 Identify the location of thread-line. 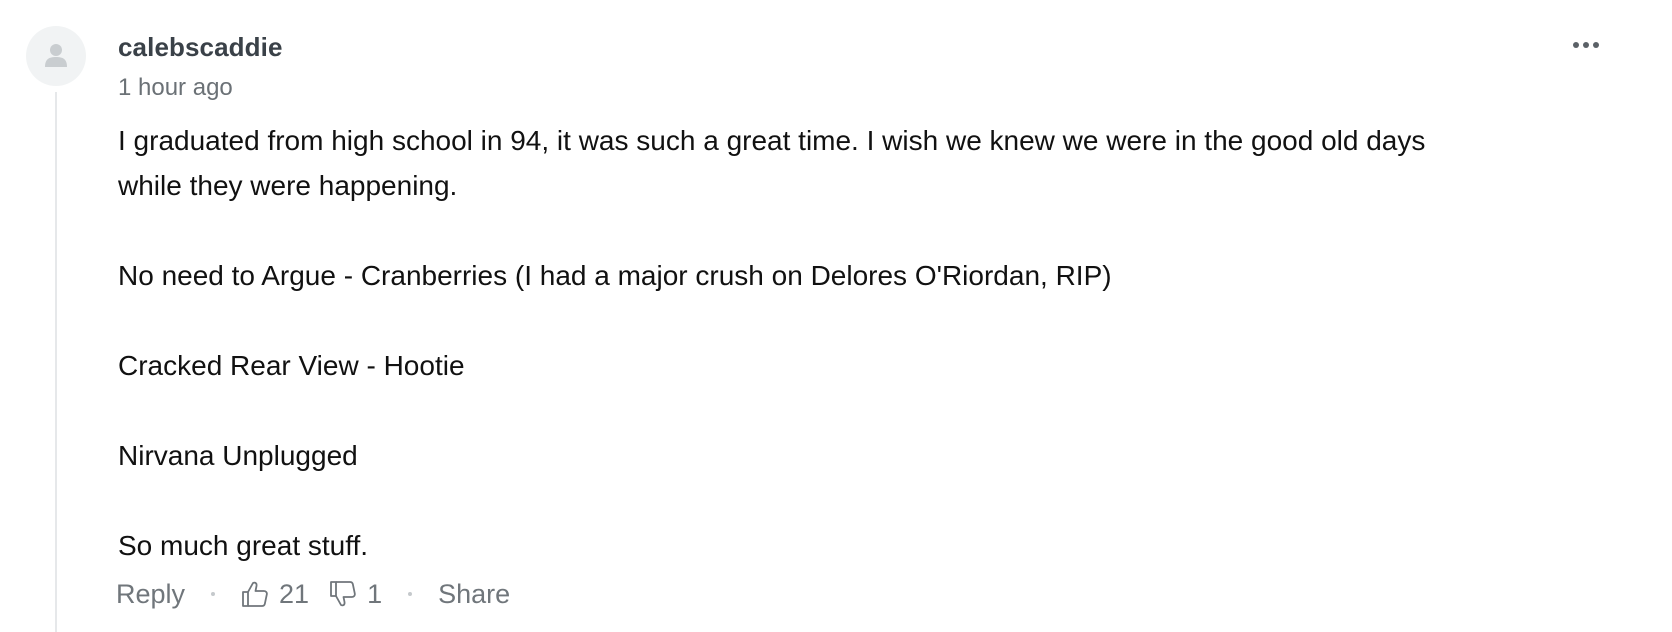
(56, 362).